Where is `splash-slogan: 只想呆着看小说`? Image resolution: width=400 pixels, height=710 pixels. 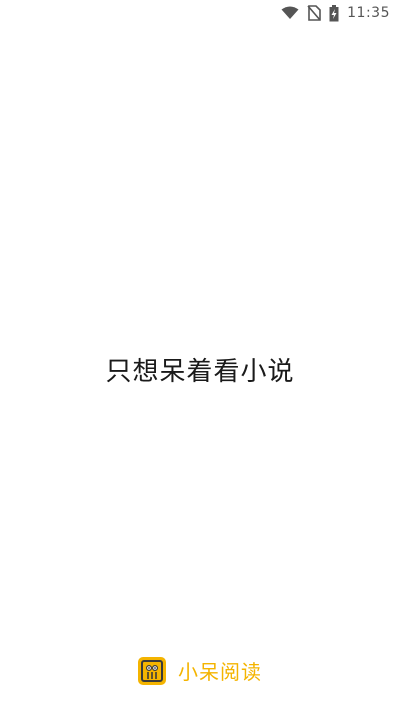 splash-slogan: 只想呆着看小说 is located at coordinates (200, 372).